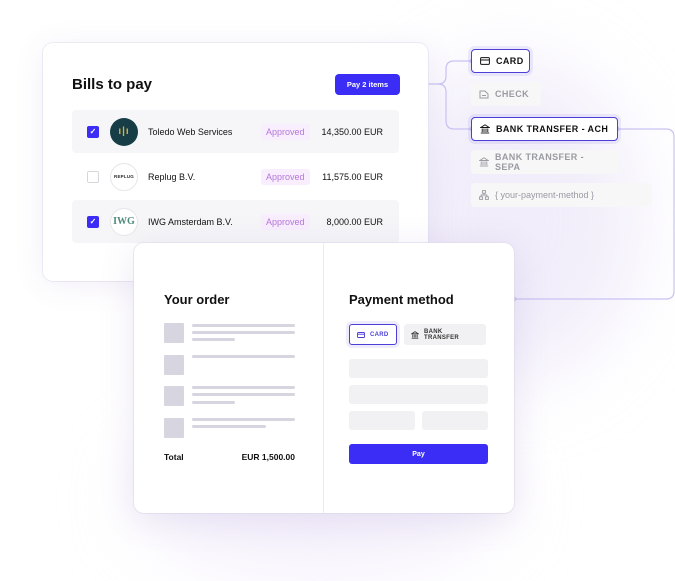  I want to click on vendor-name: Toledo Web Services, so click(190, 131).